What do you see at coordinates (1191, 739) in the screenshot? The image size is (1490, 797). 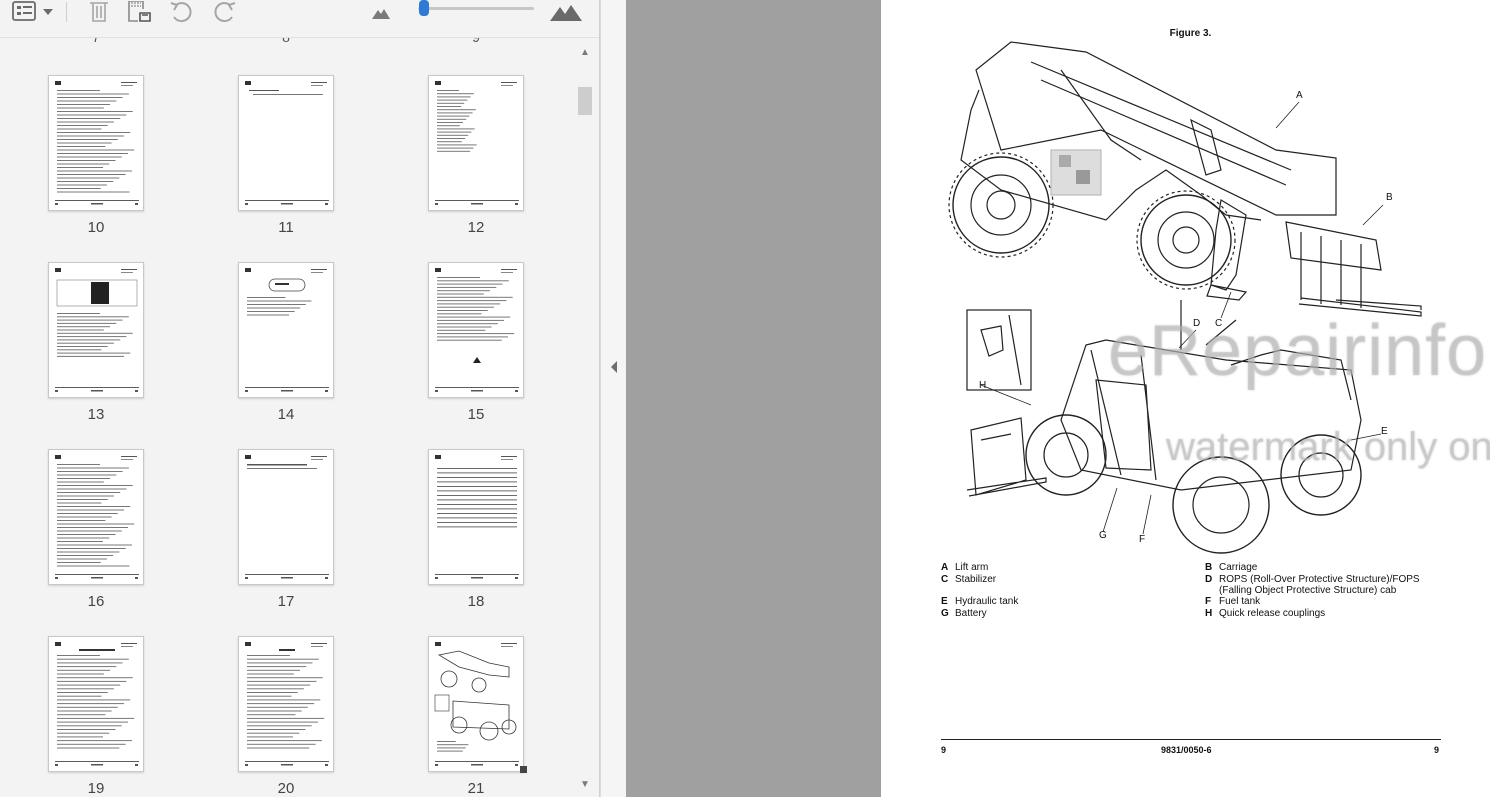 I see `footer-rule` at bounding box center [1191, 739].